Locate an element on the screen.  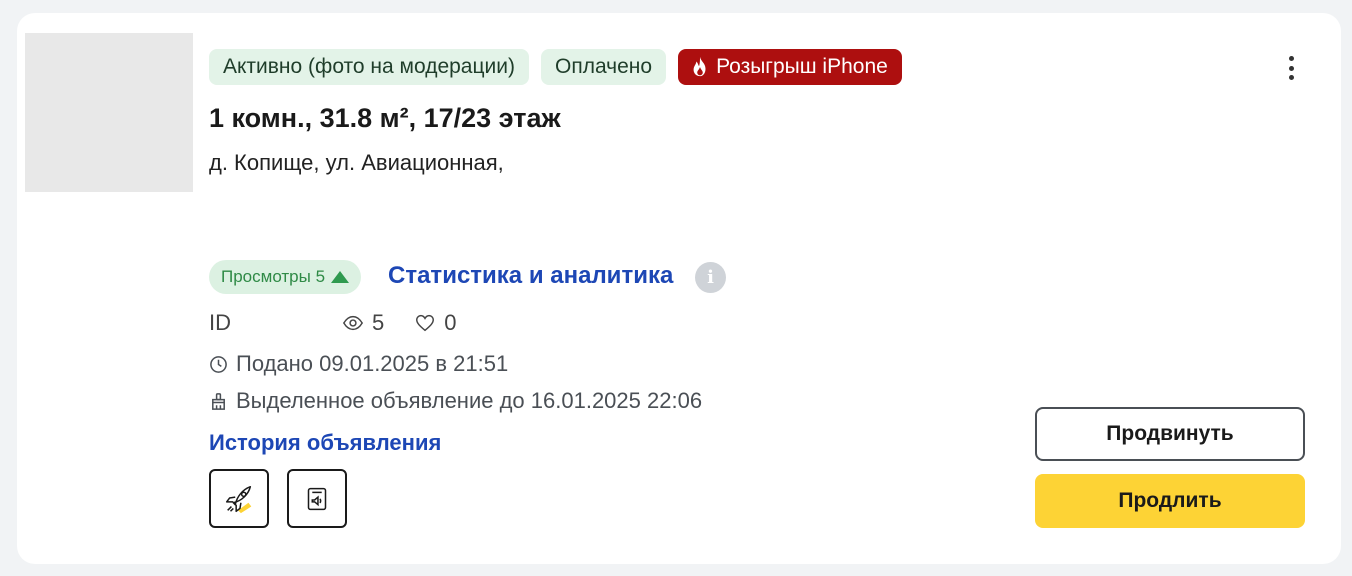
listing-history-link: История объявления is located at coordinates (325, 443).